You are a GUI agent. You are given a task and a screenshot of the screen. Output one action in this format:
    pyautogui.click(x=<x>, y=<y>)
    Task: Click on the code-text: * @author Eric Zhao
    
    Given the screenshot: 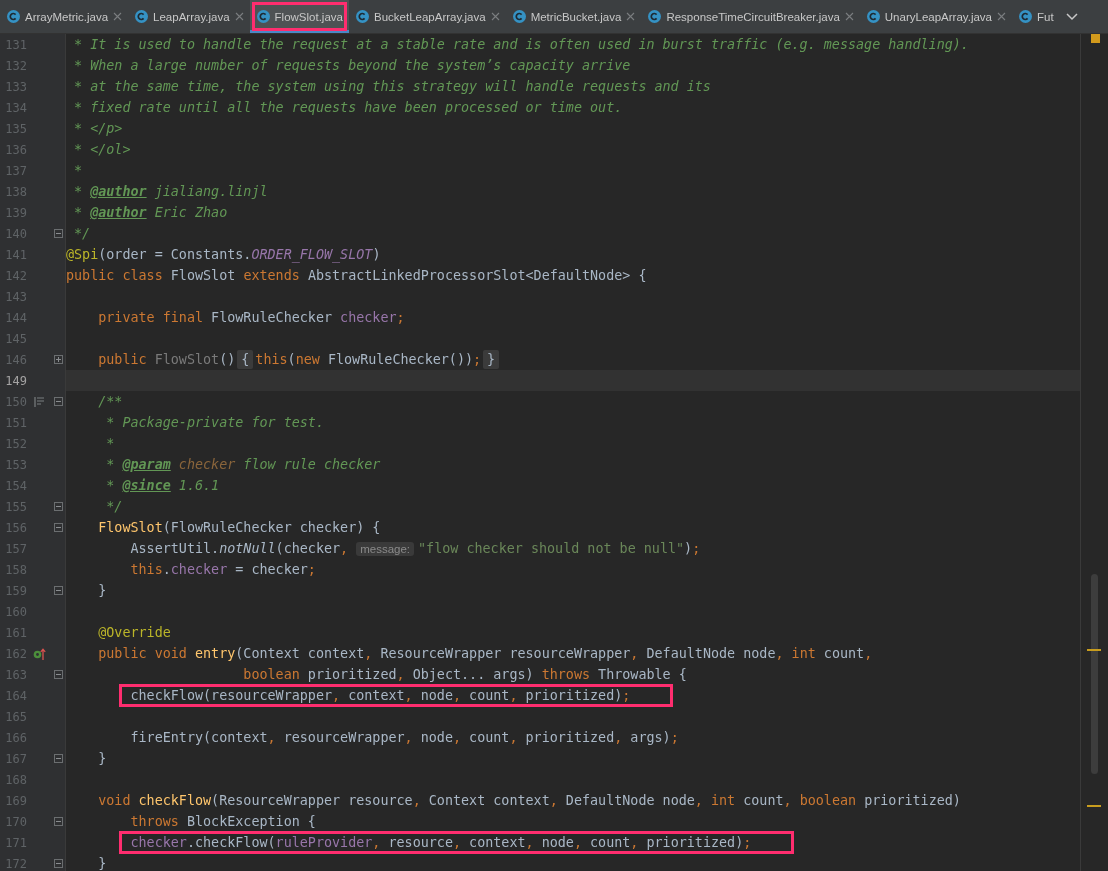 What is the action you would take?
    pyautogui.click(x=151, y=212)
    